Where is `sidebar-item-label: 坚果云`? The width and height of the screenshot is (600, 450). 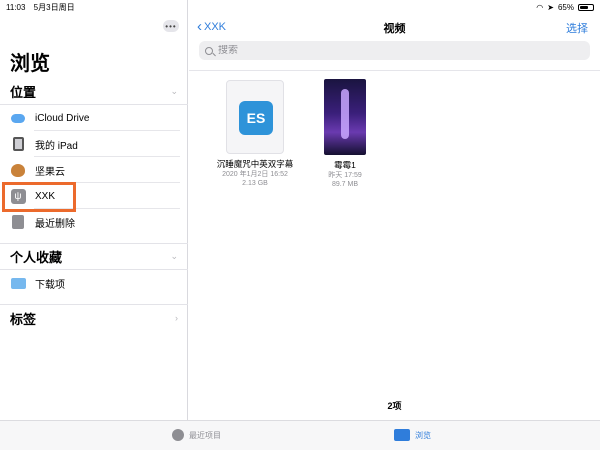
sidebar-item-label: 坚果云 is located at coordinates (50, 172).